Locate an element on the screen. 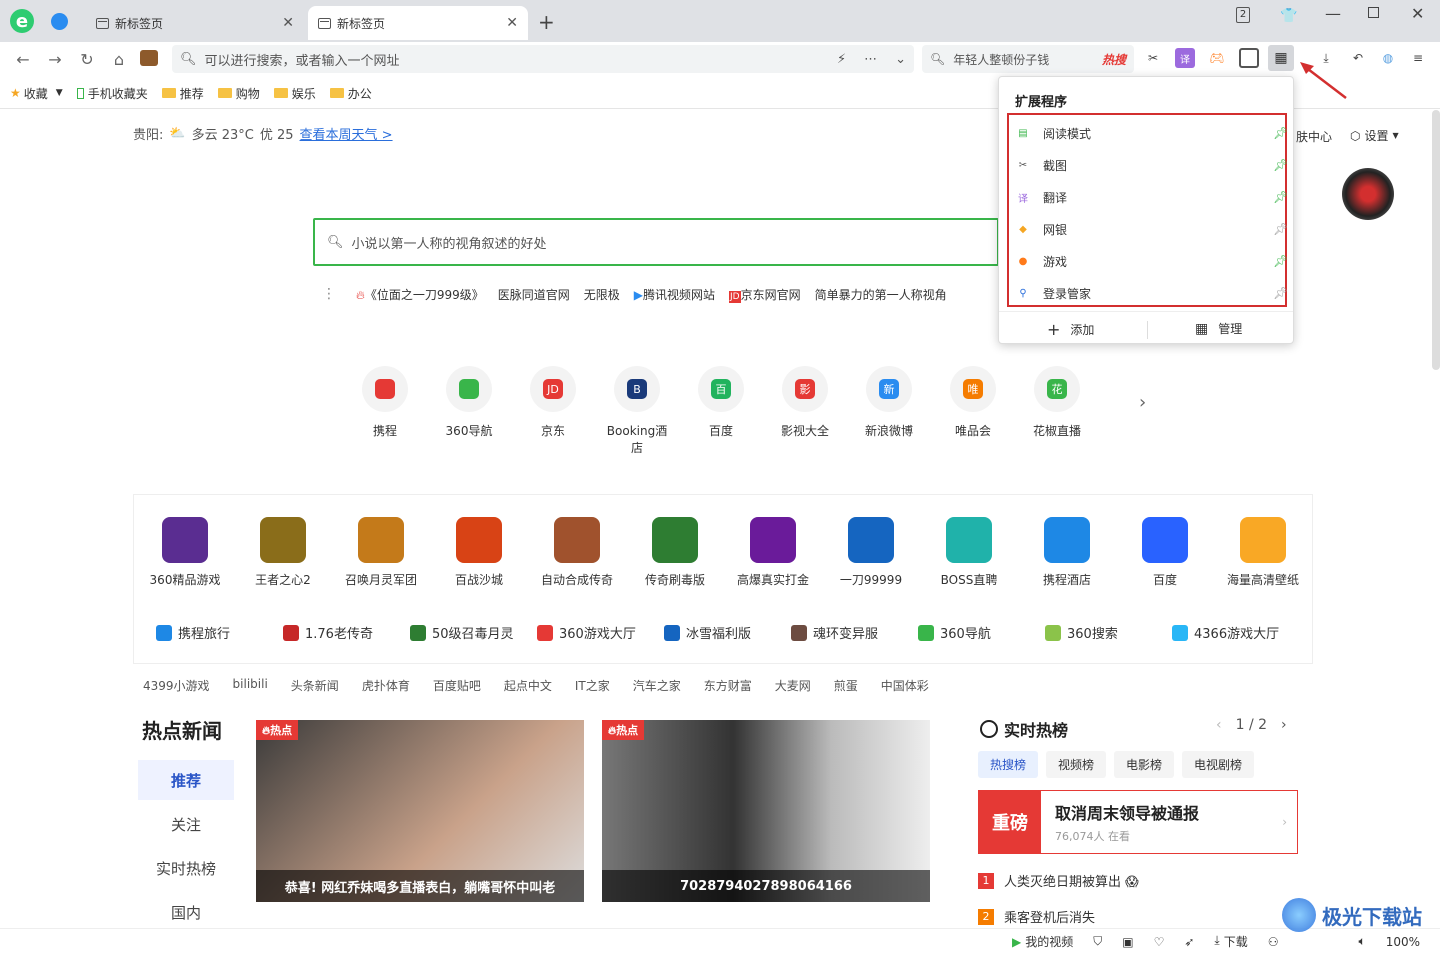 Image resolution: width=1440 pixels, height=954 pixels. add-extension-button: + 添加 is located at coordinates (1070, 329).